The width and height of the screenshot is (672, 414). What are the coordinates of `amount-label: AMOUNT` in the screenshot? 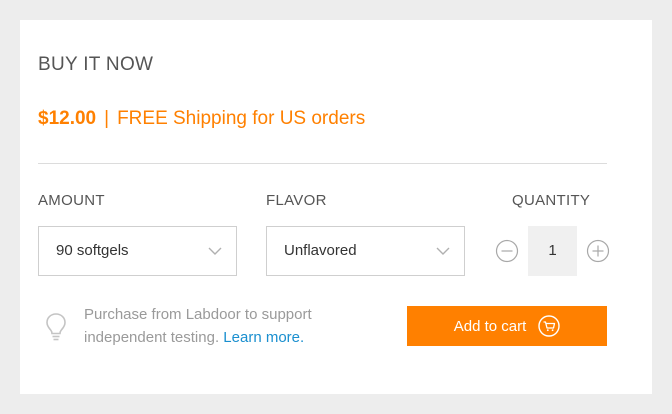 It's located at (71, 200).